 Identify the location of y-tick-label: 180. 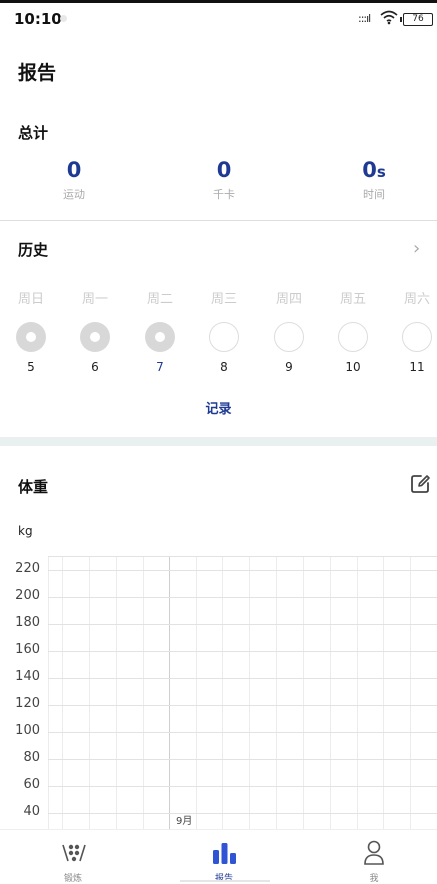
(27, 622).